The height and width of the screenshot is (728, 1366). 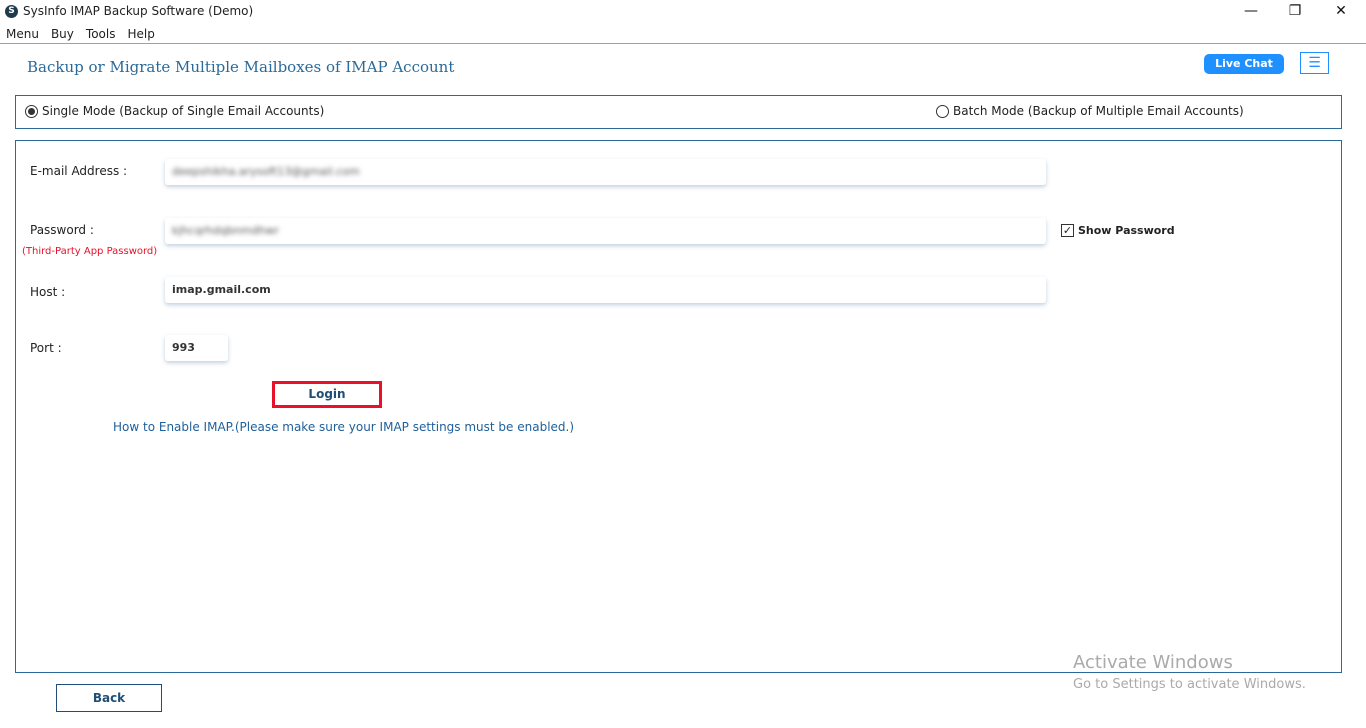 I want to click on password-field: kjhcqrhdqbnmdhwr, so click(x=605, y=231).